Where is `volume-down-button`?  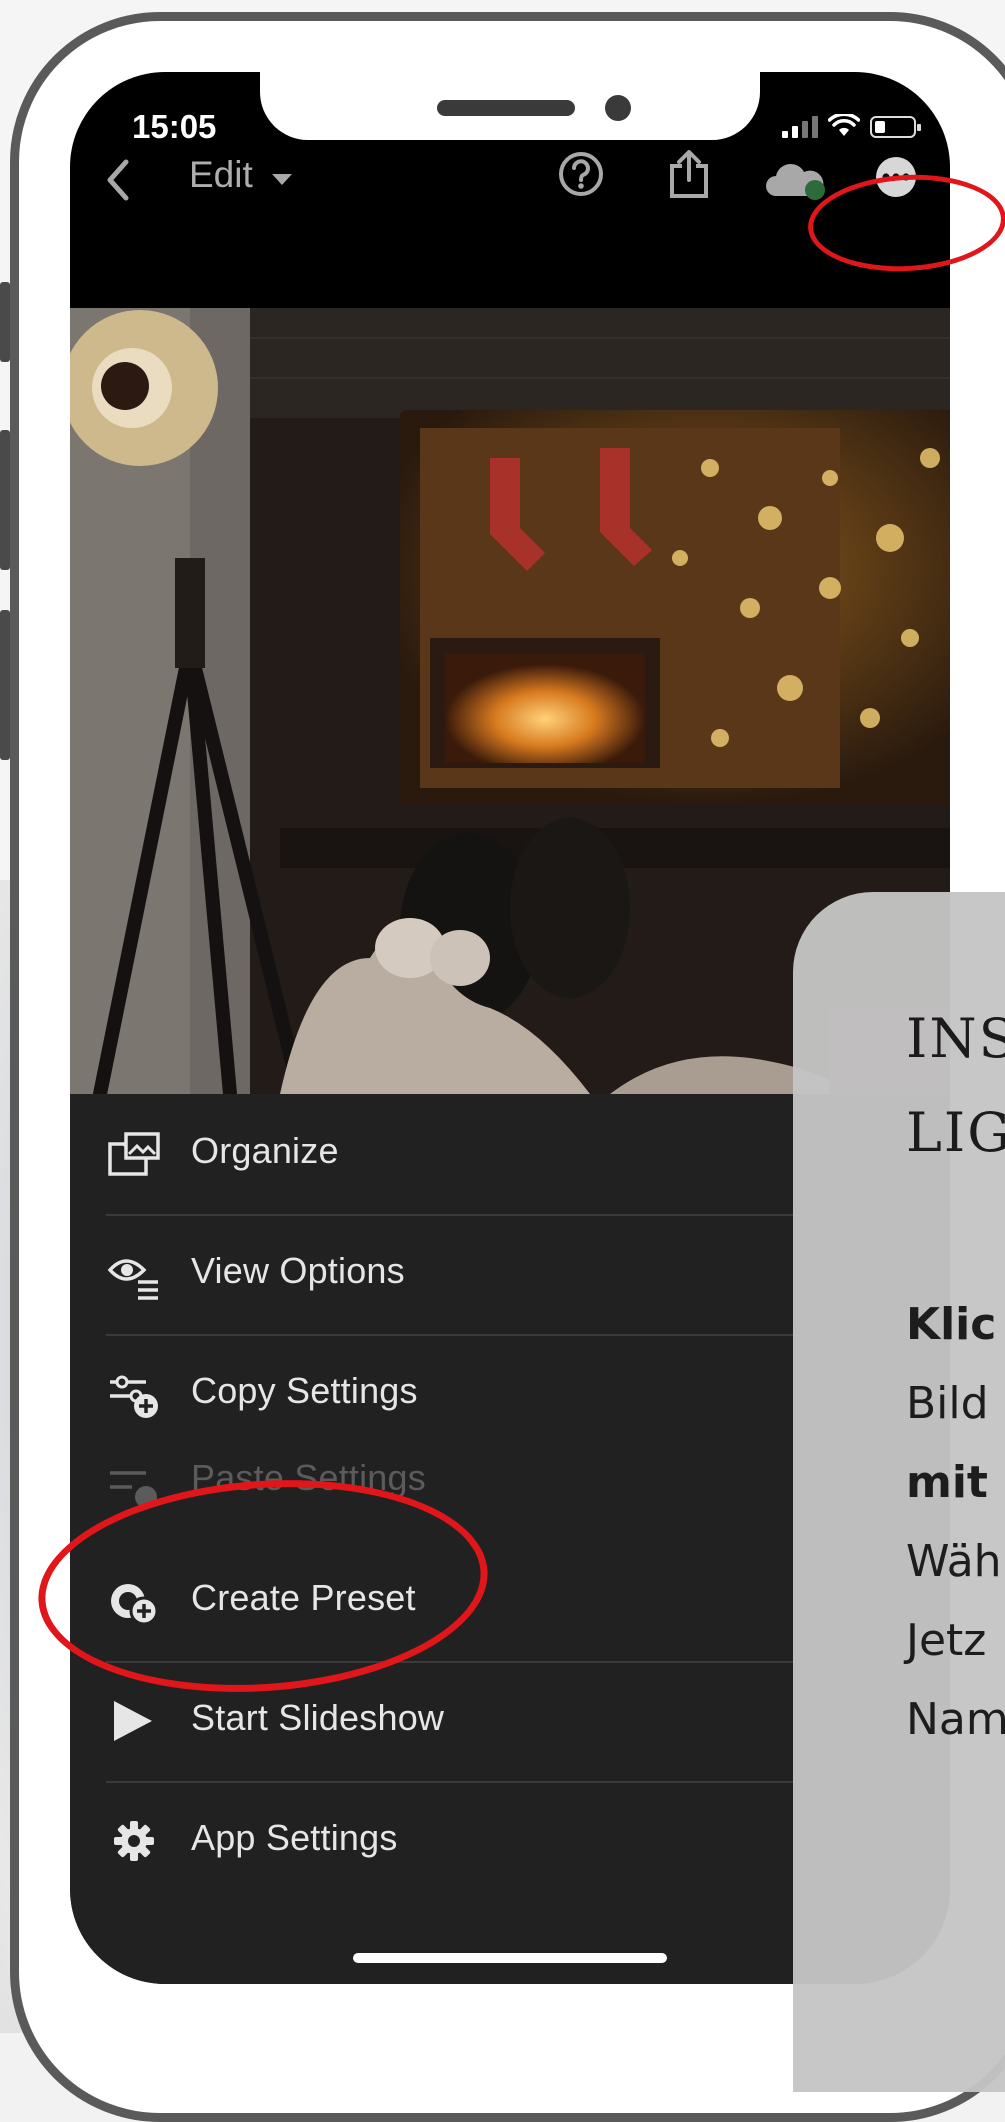
volume-down-button is located at coordinates (5, 685).